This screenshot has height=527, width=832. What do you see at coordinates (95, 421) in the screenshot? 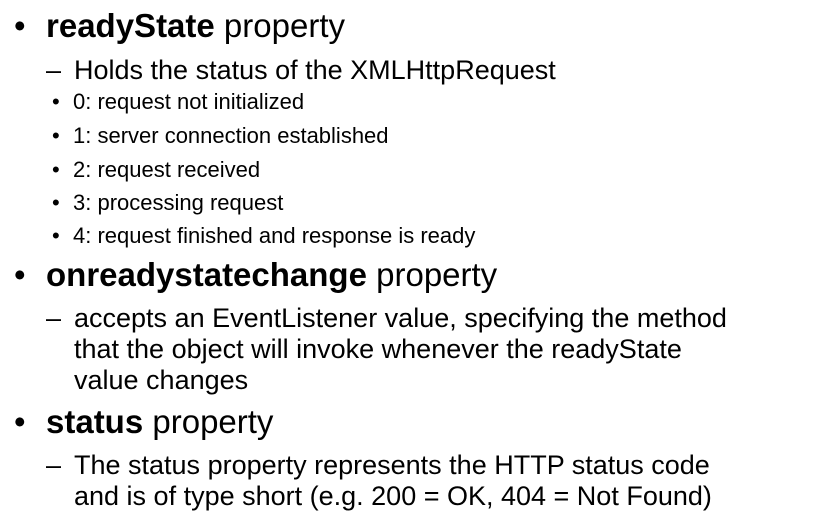
I see `term-status: status` at bounding box center [95, 421].